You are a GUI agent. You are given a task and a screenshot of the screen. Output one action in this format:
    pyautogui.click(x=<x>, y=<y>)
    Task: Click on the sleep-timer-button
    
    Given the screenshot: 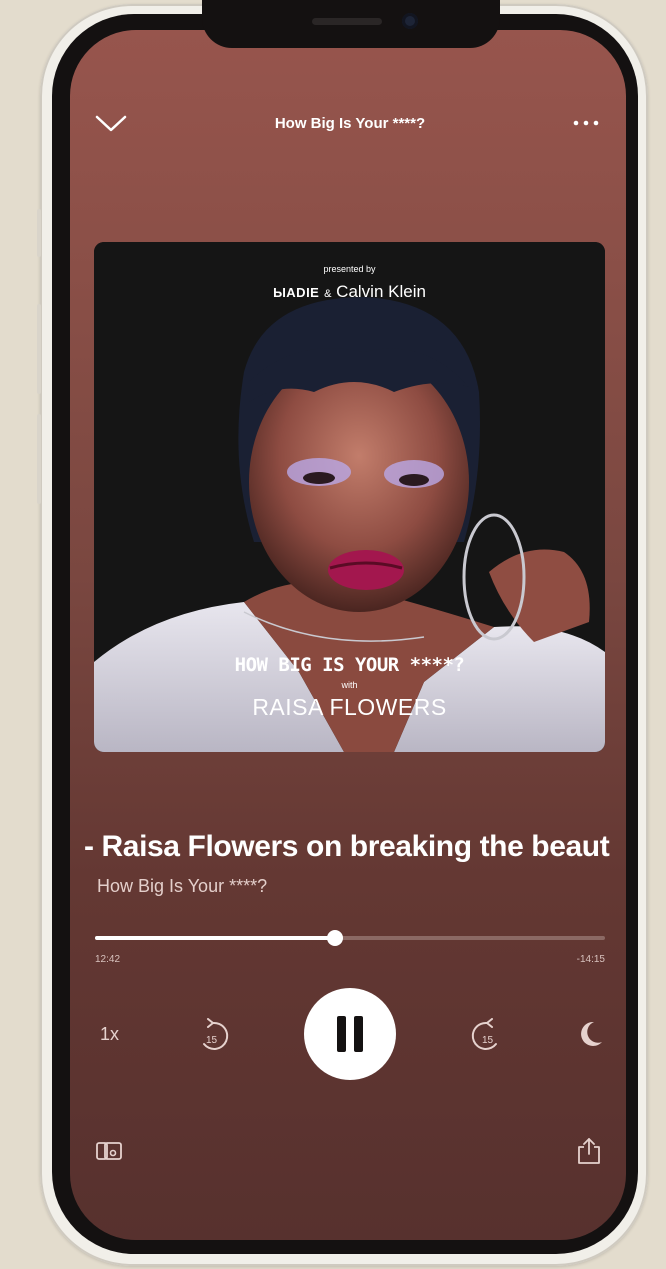 What is the action you would take?
    pyautogui.click(x=590, y=1034)
    